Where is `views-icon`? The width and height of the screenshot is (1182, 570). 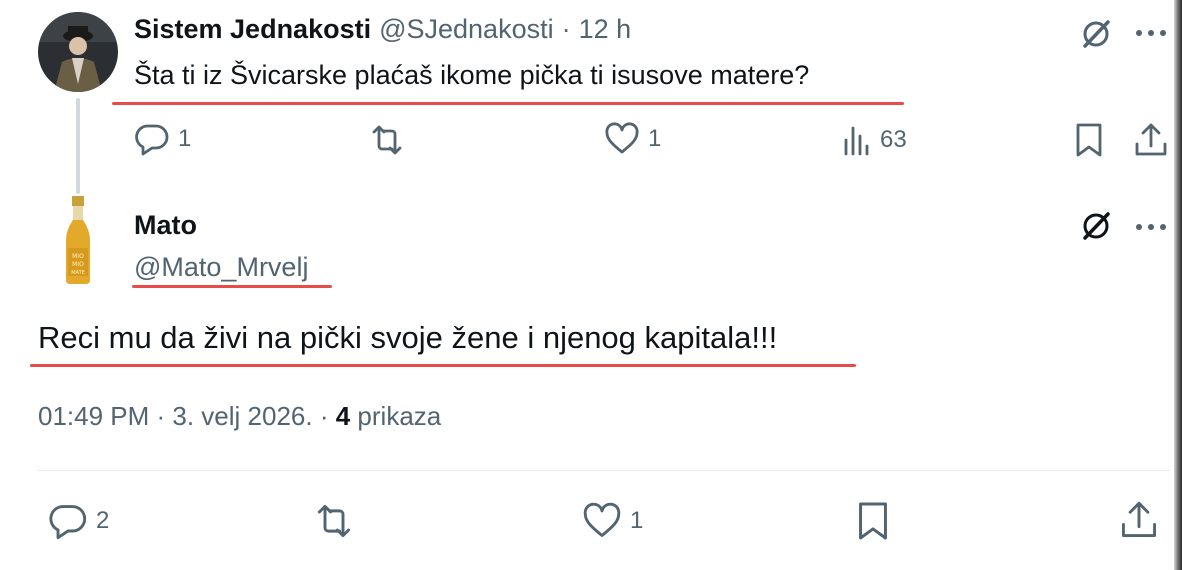
views-icon is located at coordinates (857, 140).